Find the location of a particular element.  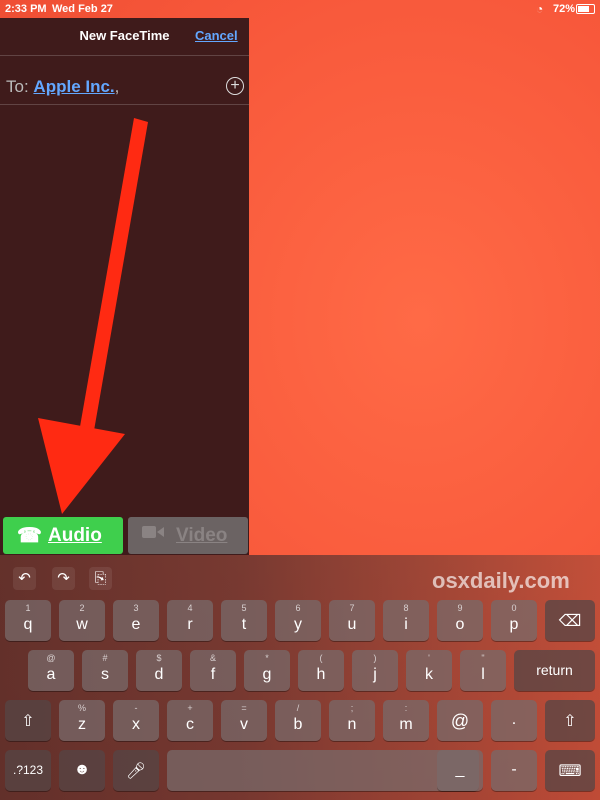

key-l: " l is located at coordinates (483, 670).